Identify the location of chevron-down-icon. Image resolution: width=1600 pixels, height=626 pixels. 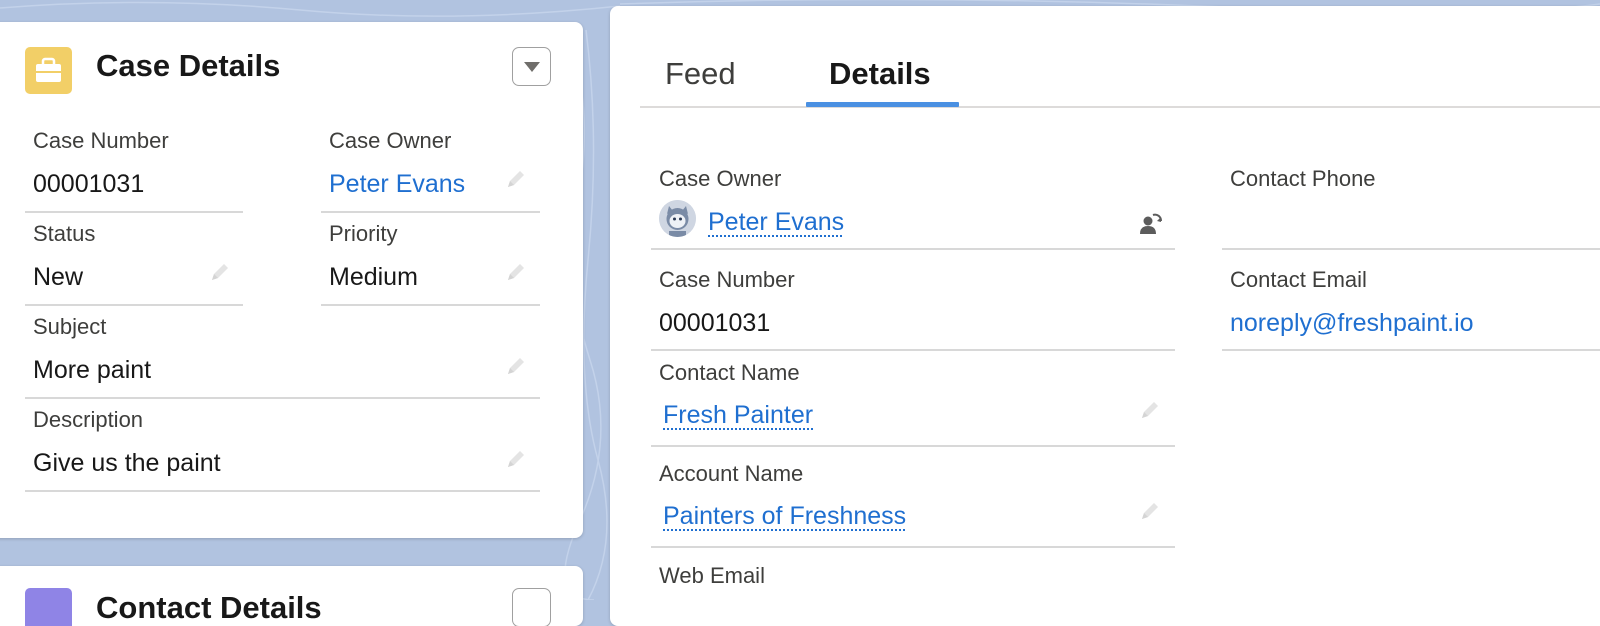
(531, 66).